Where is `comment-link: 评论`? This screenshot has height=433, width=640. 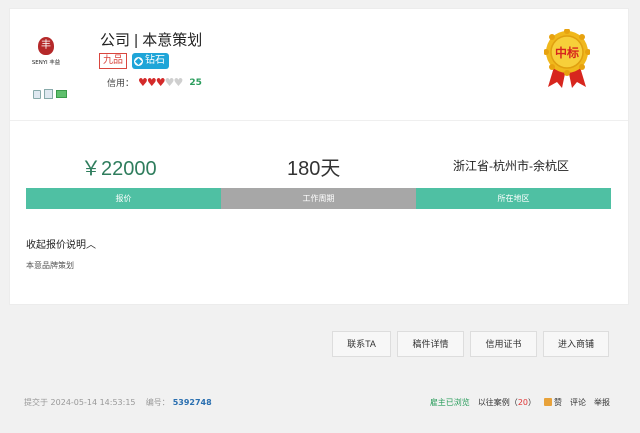
comment-link: 评论 is located at coordinates (578, 402).